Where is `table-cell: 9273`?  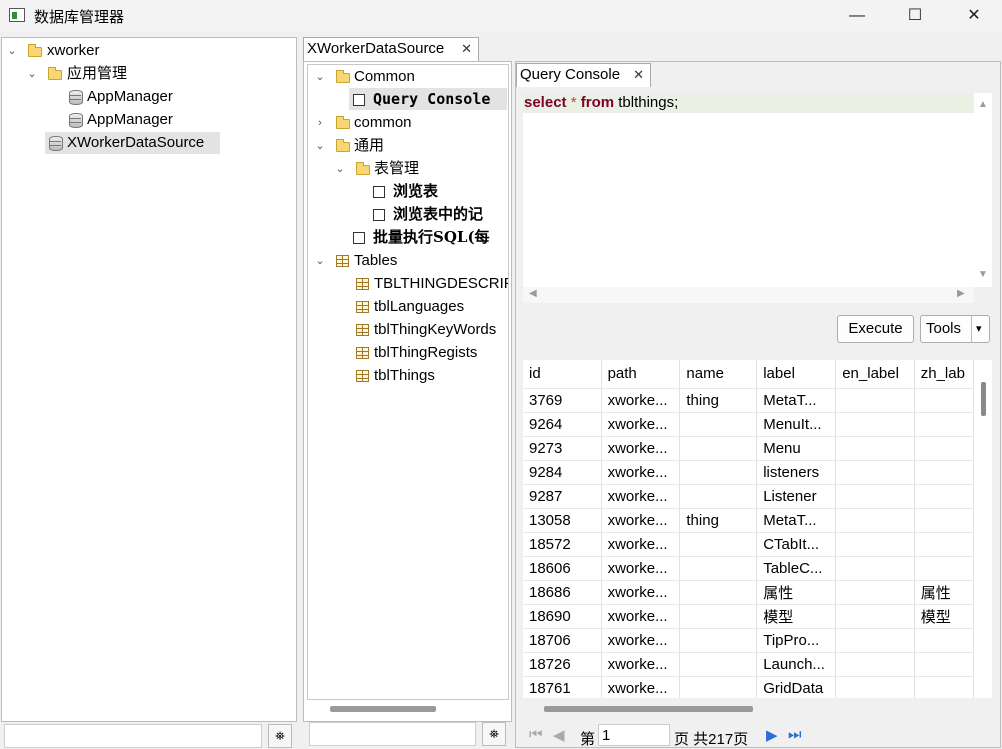 table-cell: 9273 is located at coordinates (562, 447).